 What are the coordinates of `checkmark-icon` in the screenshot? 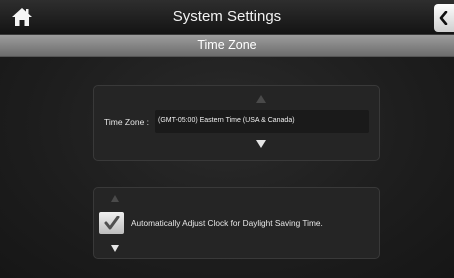 It's located at (111, 223).